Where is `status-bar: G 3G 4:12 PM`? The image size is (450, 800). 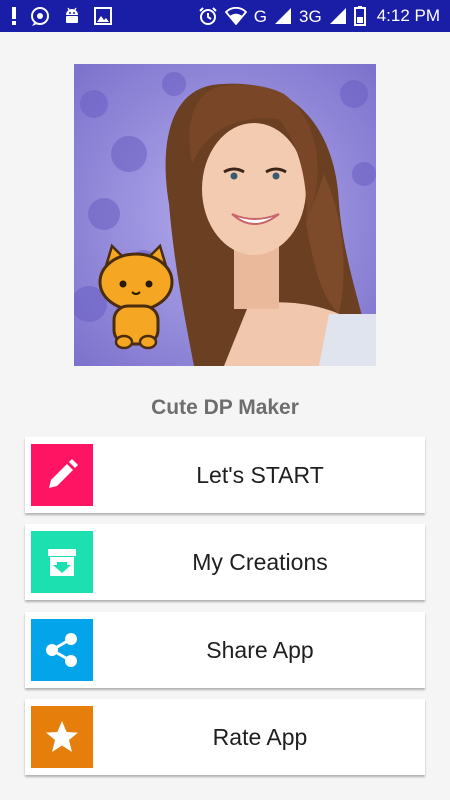
status-bar: G 3G 4:12 PM is located at coordinates (225, 16).